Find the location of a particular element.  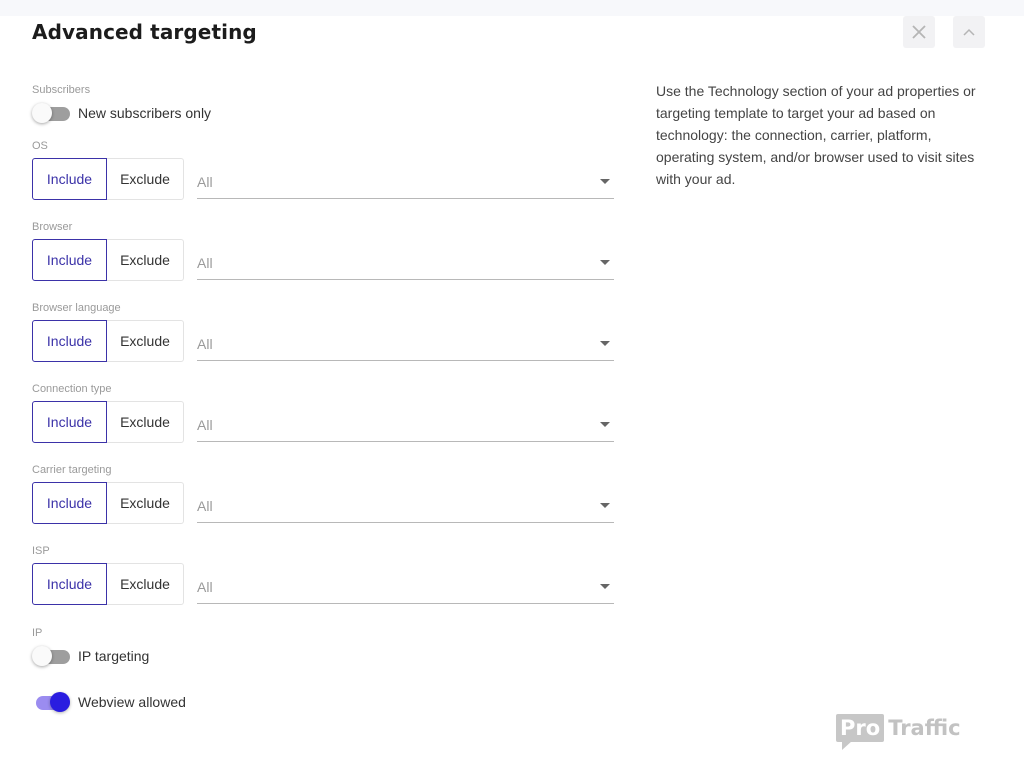

connection-type-include-exclude: Include Exclude is located at coordinates (108, 422).